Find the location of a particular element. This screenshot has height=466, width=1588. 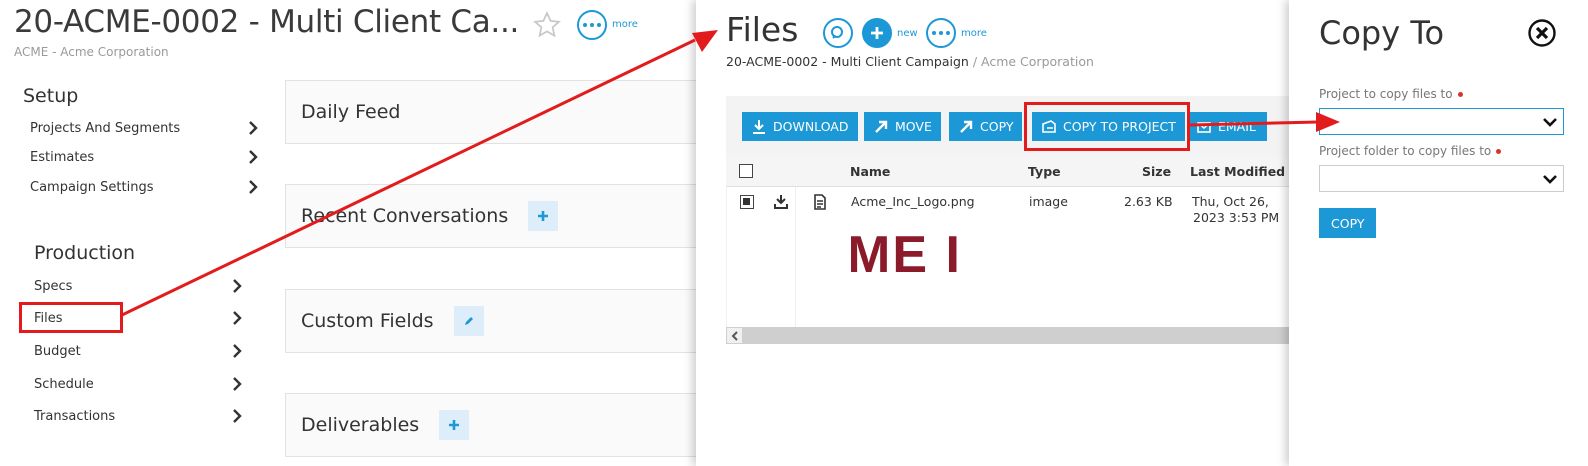

folder-select is located at coordinates (1441, 178).